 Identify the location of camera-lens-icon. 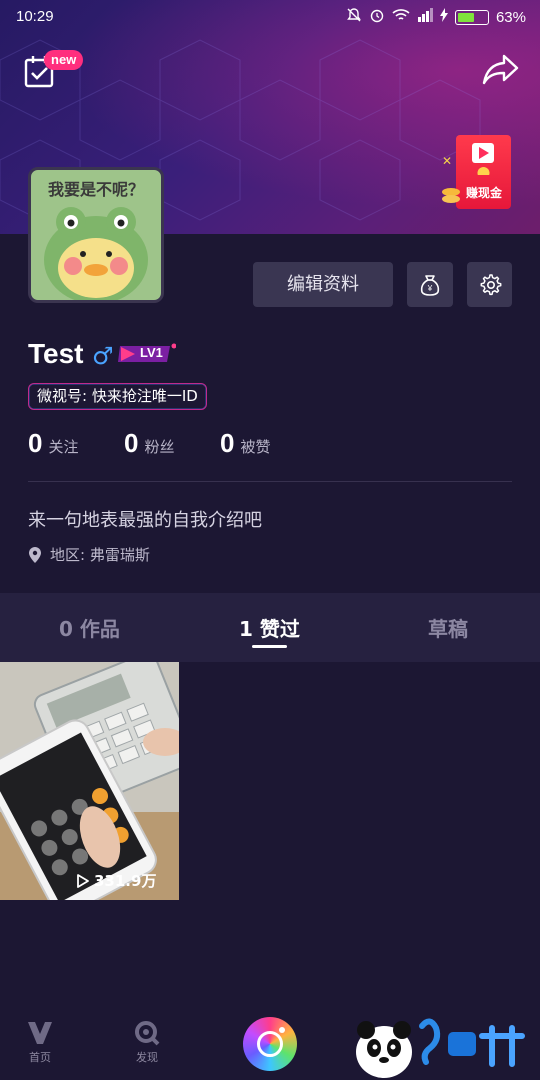
(270, 1044).